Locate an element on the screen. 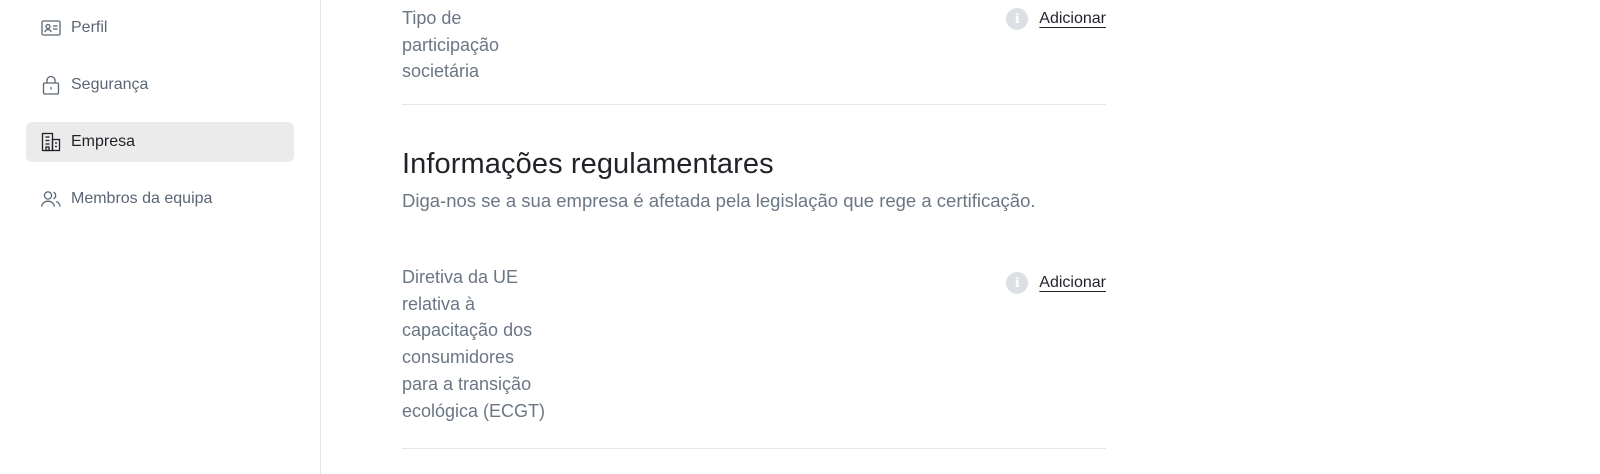 Image resolution: width=1600 pixels, height=474 pixels. building-icon is located at coordinates (51, 142).